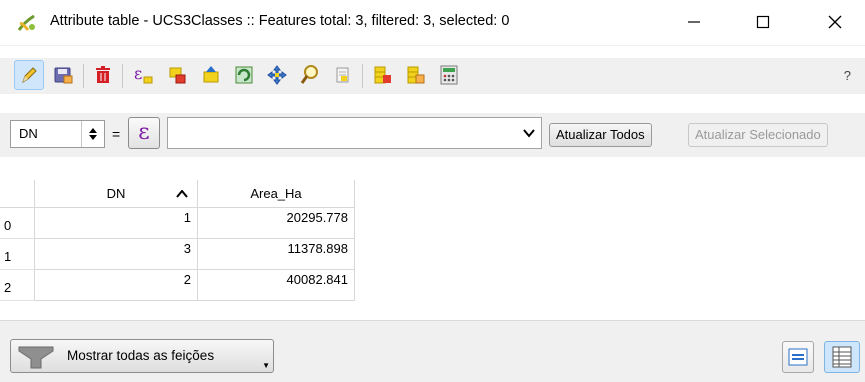 This screenshot has height=382, width=865. I want to click on update-all-button: Atualizar Todos, so click(600, 135).